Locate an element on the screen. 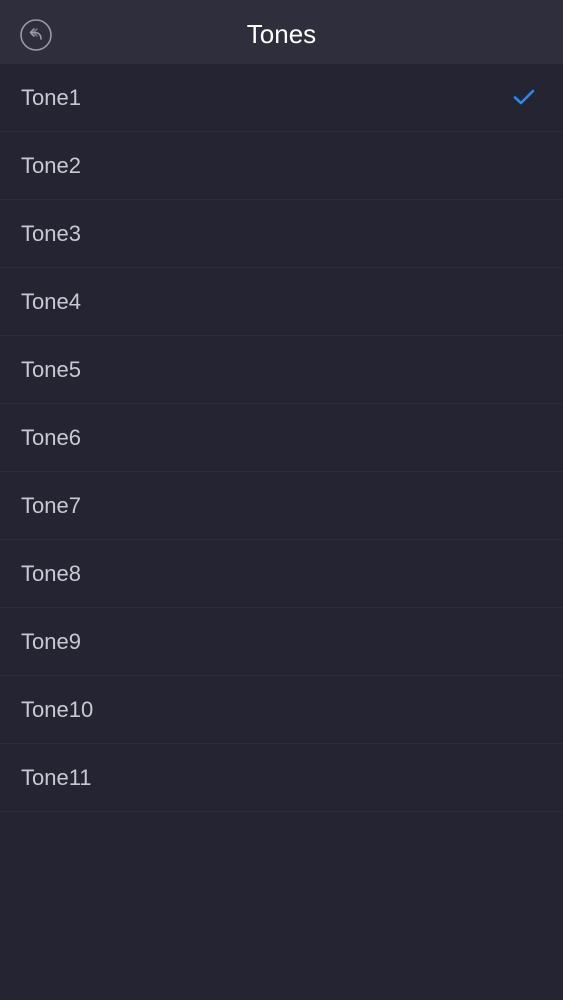 Image resolution: width=563 pixels, height=1000 pixels. tone-row: Tone11 is located at coordinates (281, 778).